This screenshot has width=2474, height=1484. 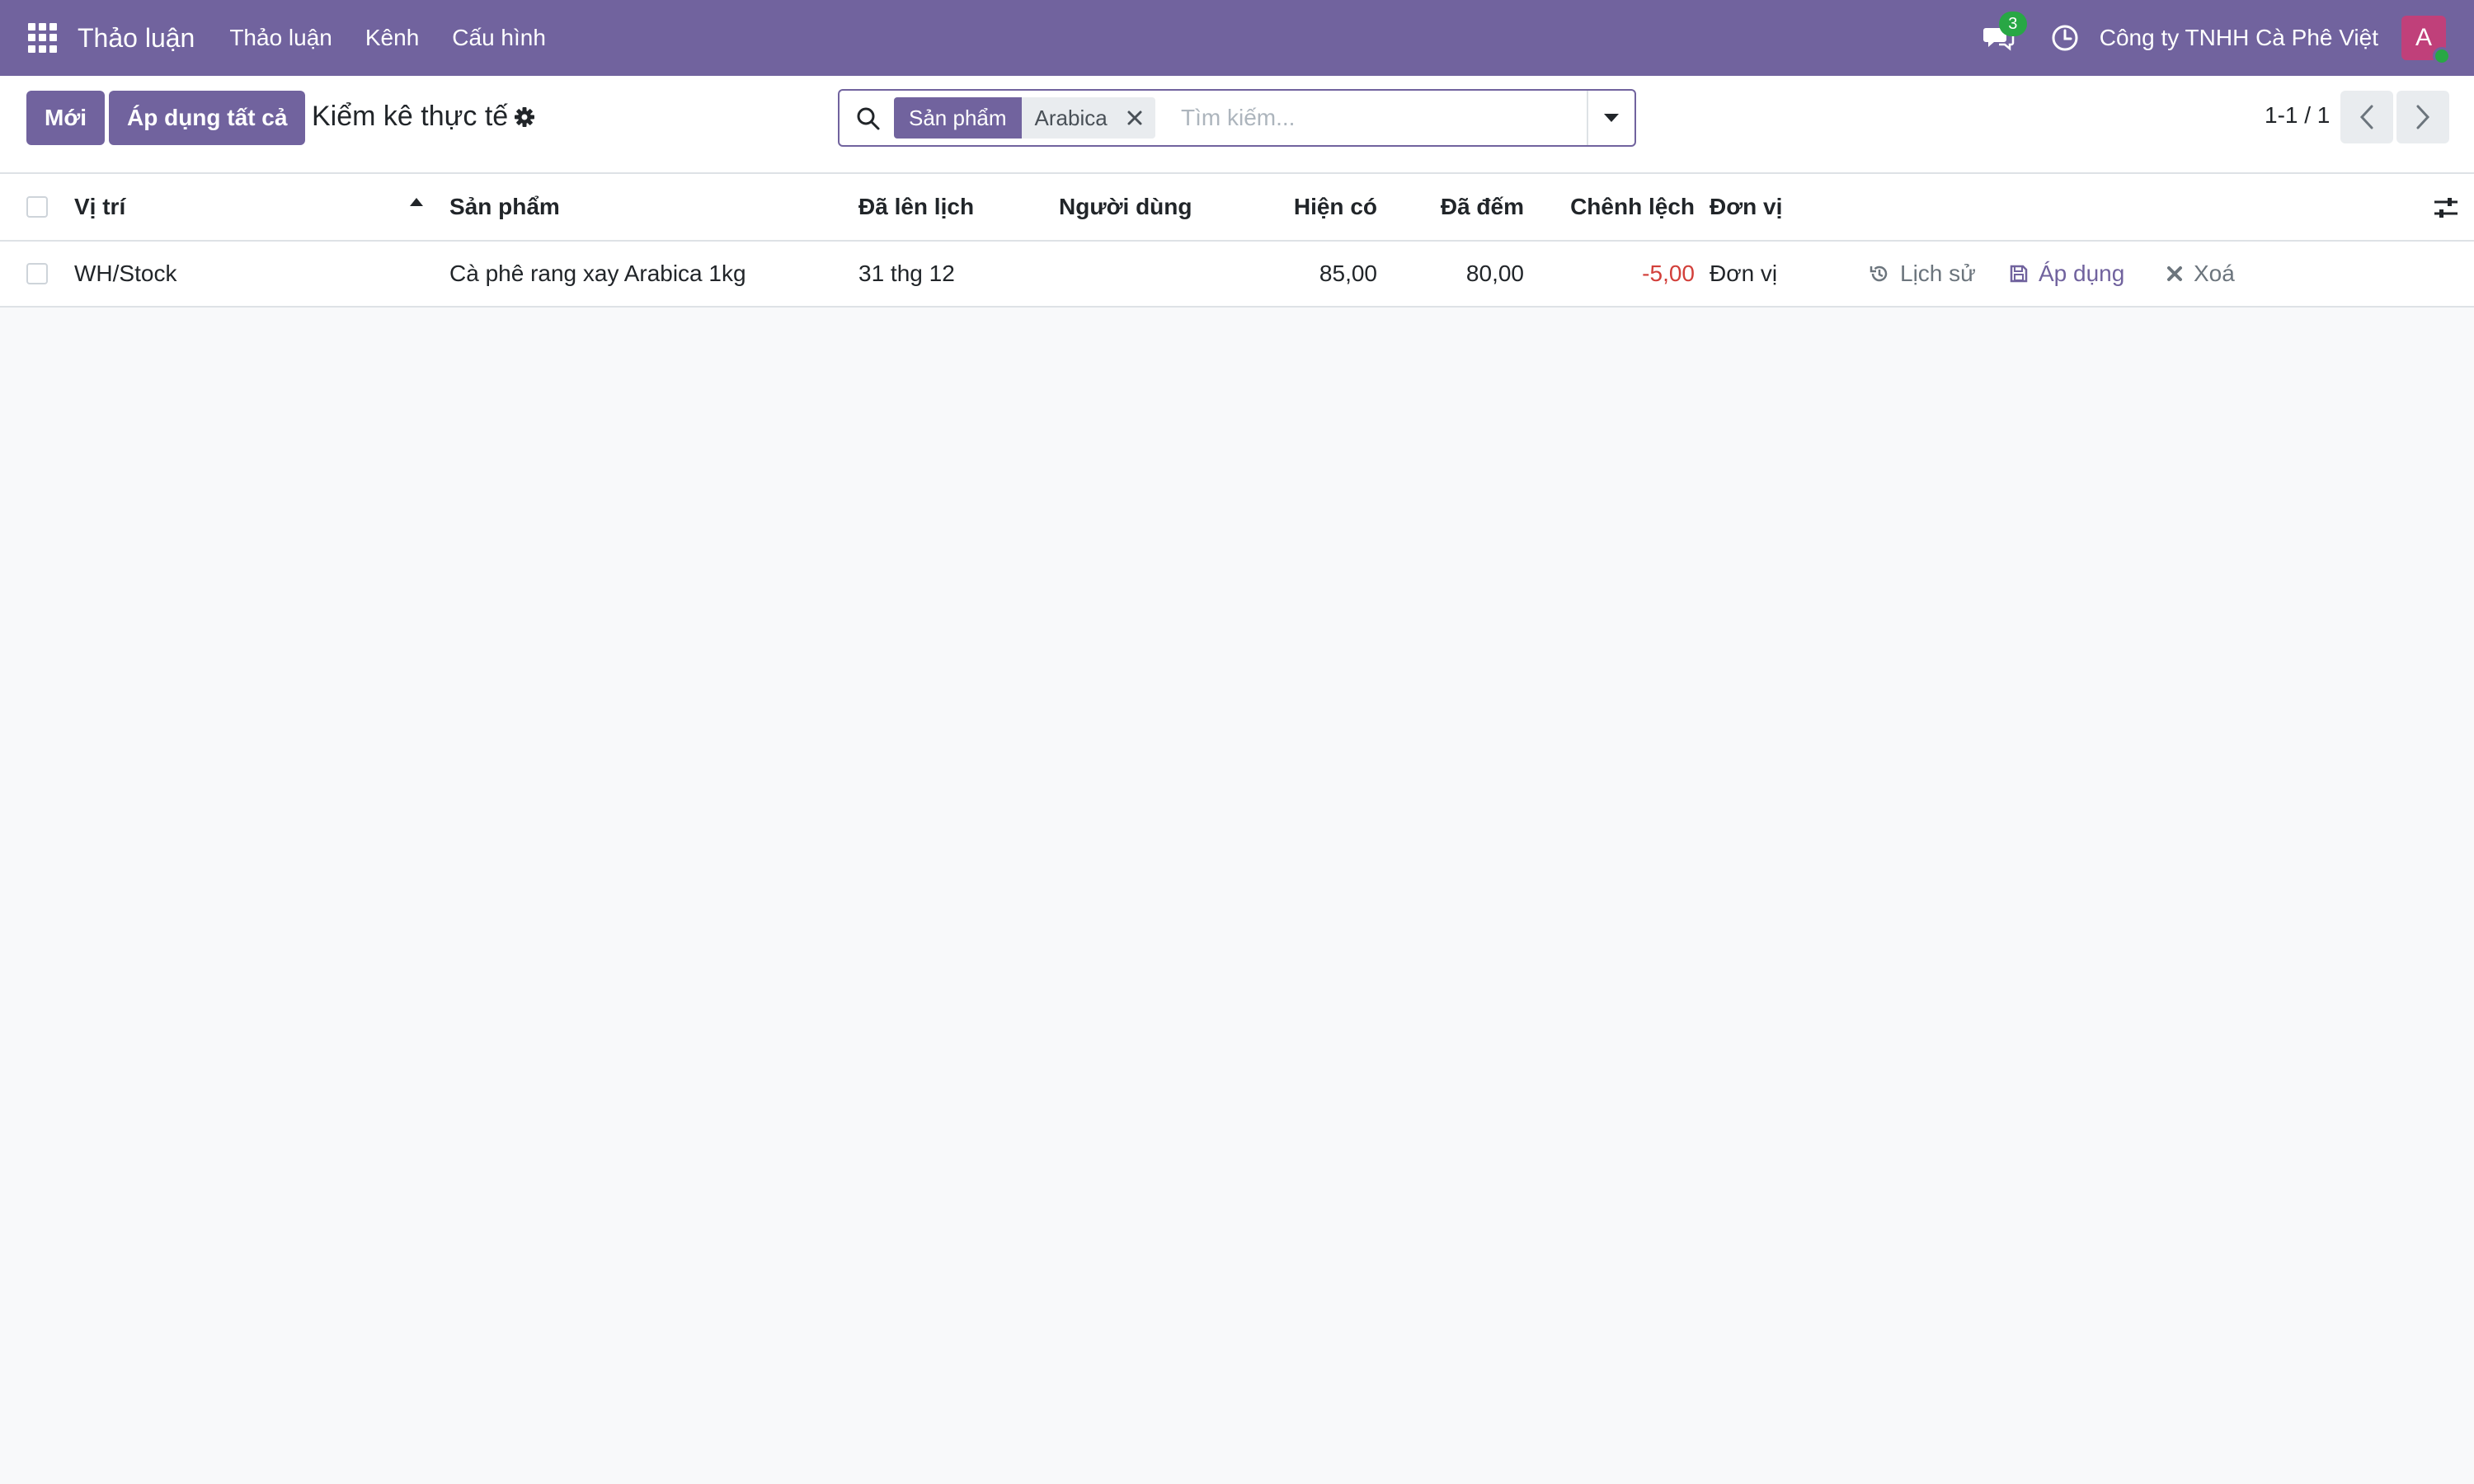 I want to click on facet-value: Arabica, so click(x=1071, y=118).